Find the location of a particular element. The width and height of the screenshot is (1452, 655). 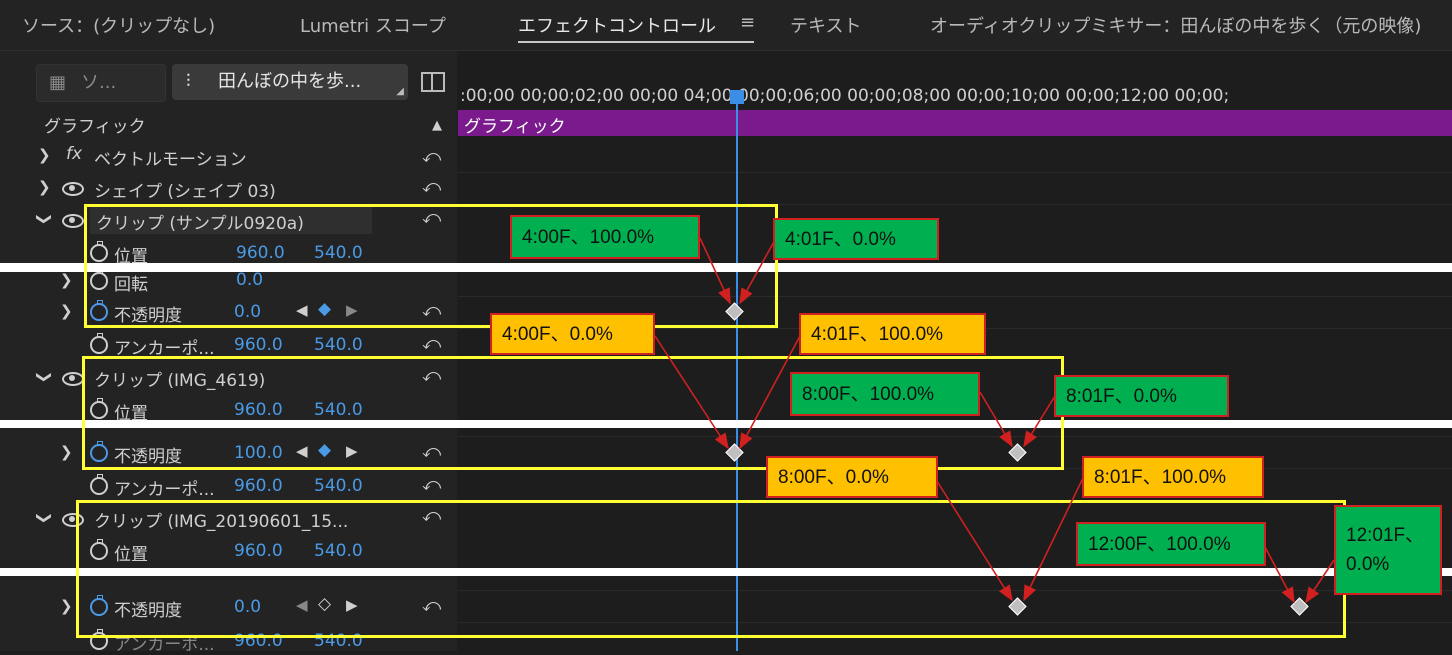

callout-line-1: 12:01F、 is located at coordinates (1385, 535).